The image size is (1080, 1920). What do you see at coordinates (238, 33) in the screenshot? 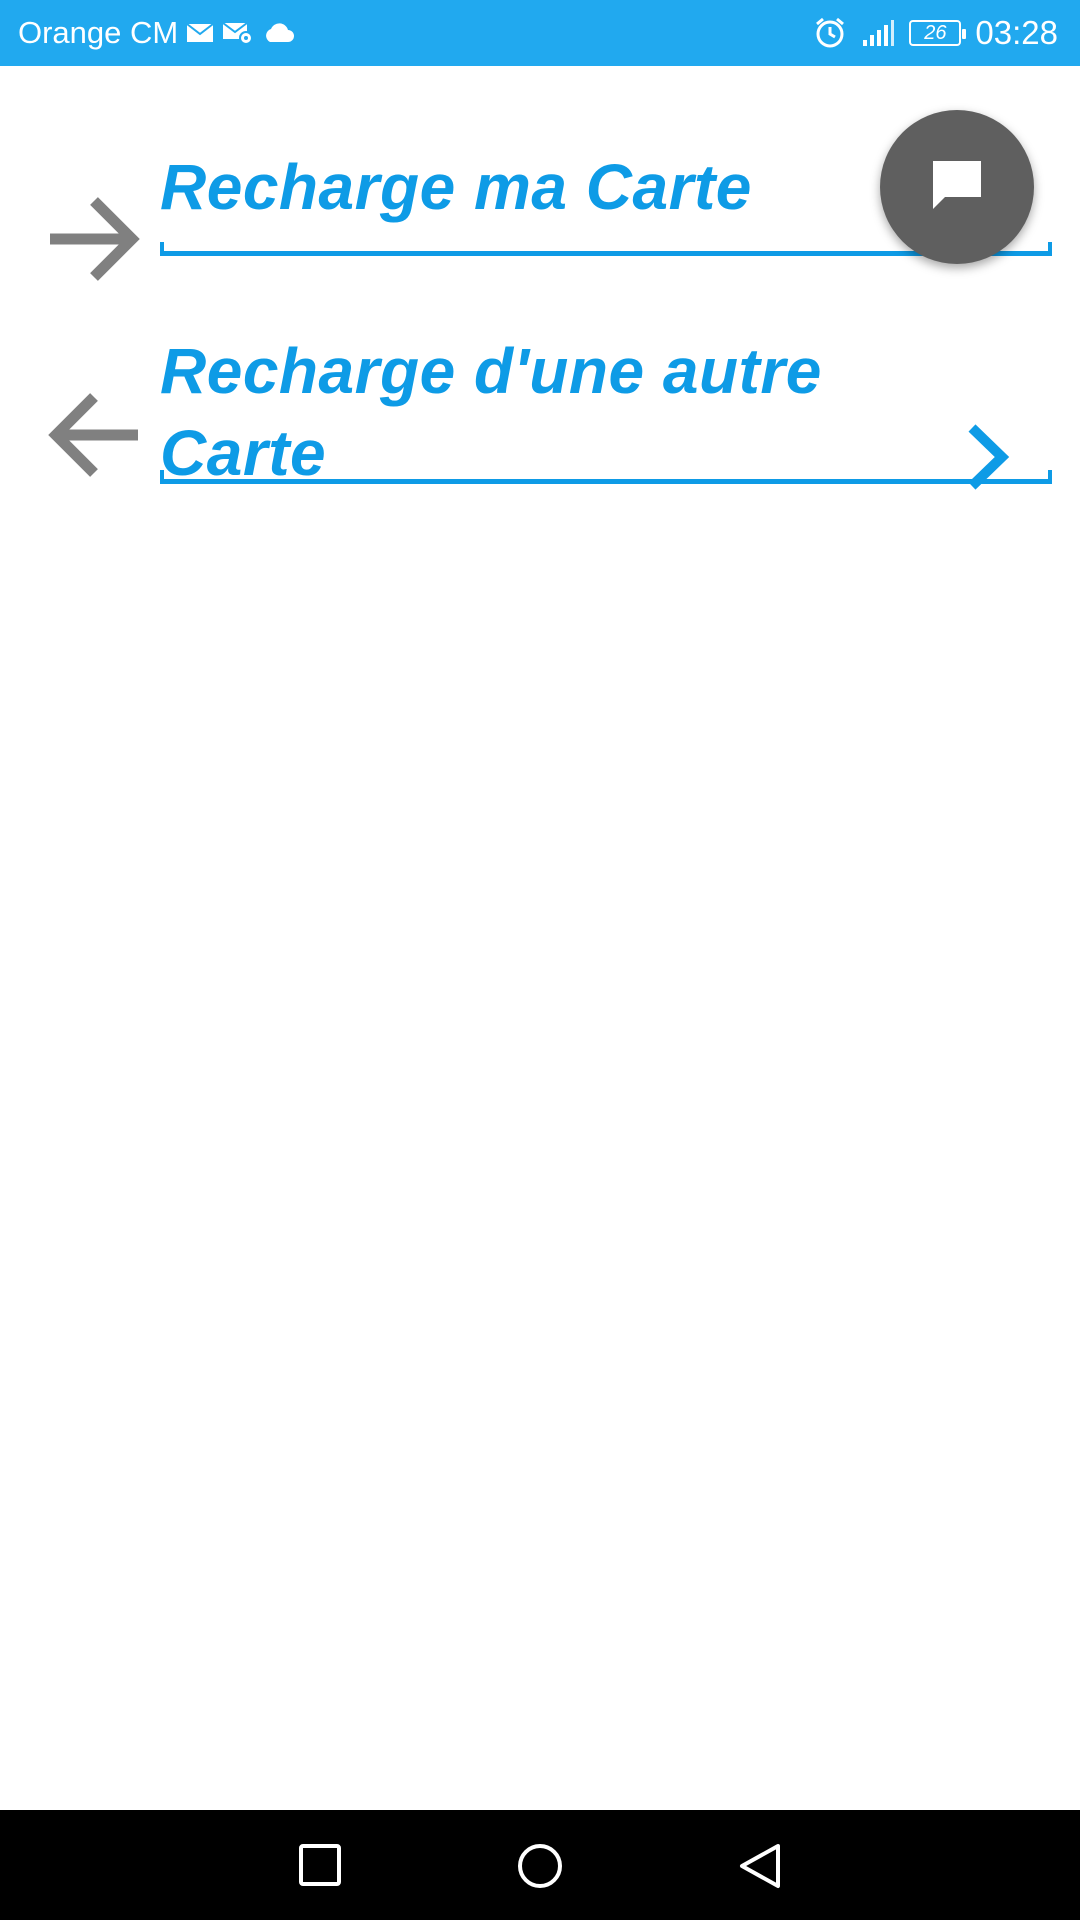
I see `mail-settings-icon` at bounding box center [238, 33].